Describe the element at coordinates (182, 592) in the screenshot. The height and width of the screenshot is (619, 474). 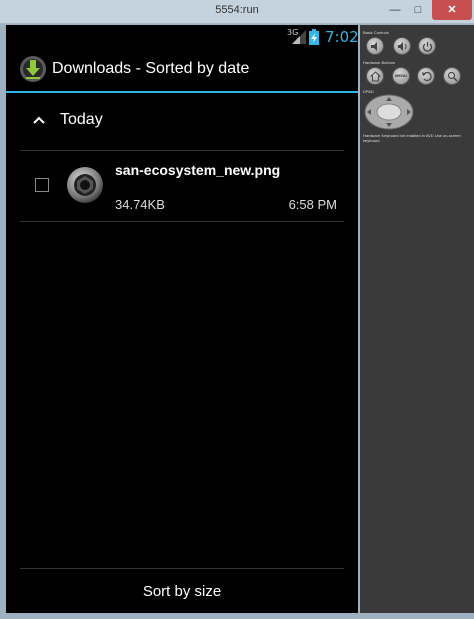
I see `sort-by-size-button: Sort by size` at that location.